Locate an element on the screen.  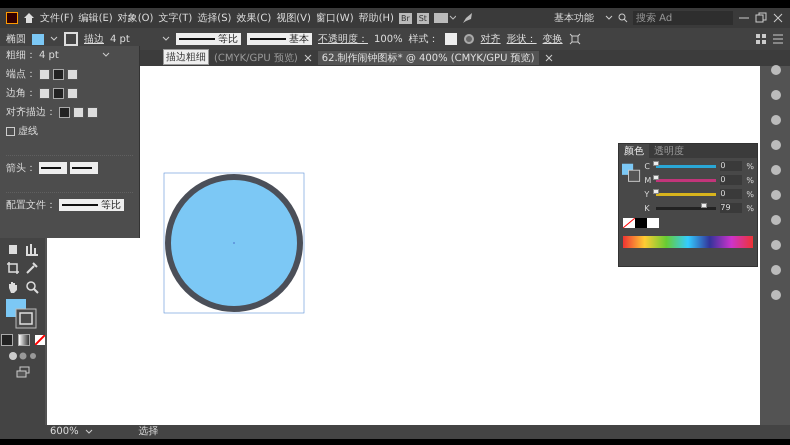
transform-link: 变换 is located at coordinates (552, 39).